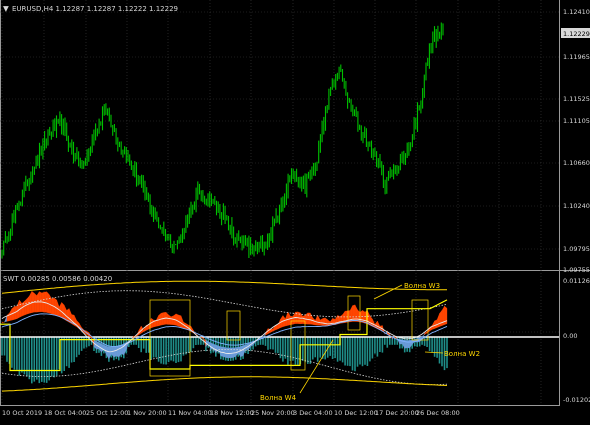  What do you see at coordinates (278, 398) in the screenshot?
I see `wave-label-w4: Волна W4` at bounding box center [278, 398].